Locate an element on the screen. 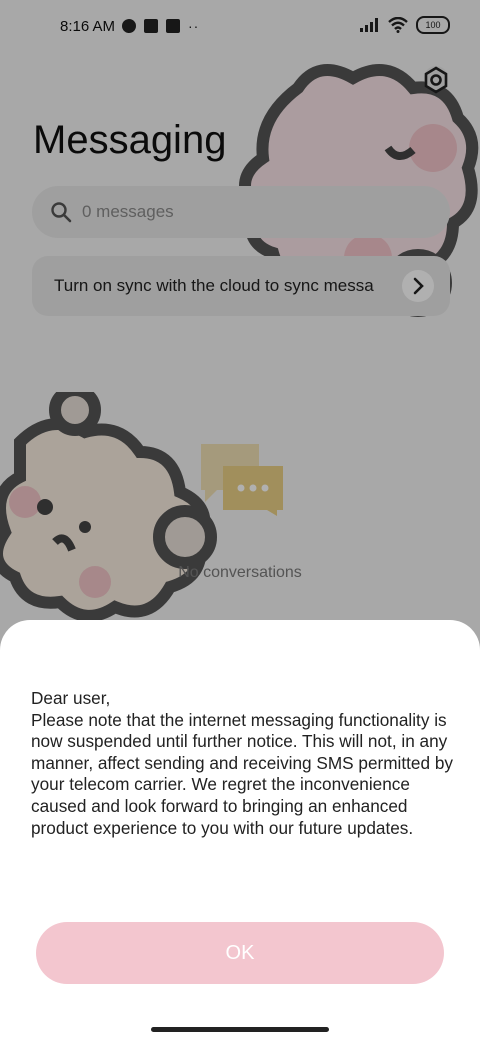 This screenshot has height=1040, width=480. dialog-greeting: Dear user, is located at coordinates (71, 698).